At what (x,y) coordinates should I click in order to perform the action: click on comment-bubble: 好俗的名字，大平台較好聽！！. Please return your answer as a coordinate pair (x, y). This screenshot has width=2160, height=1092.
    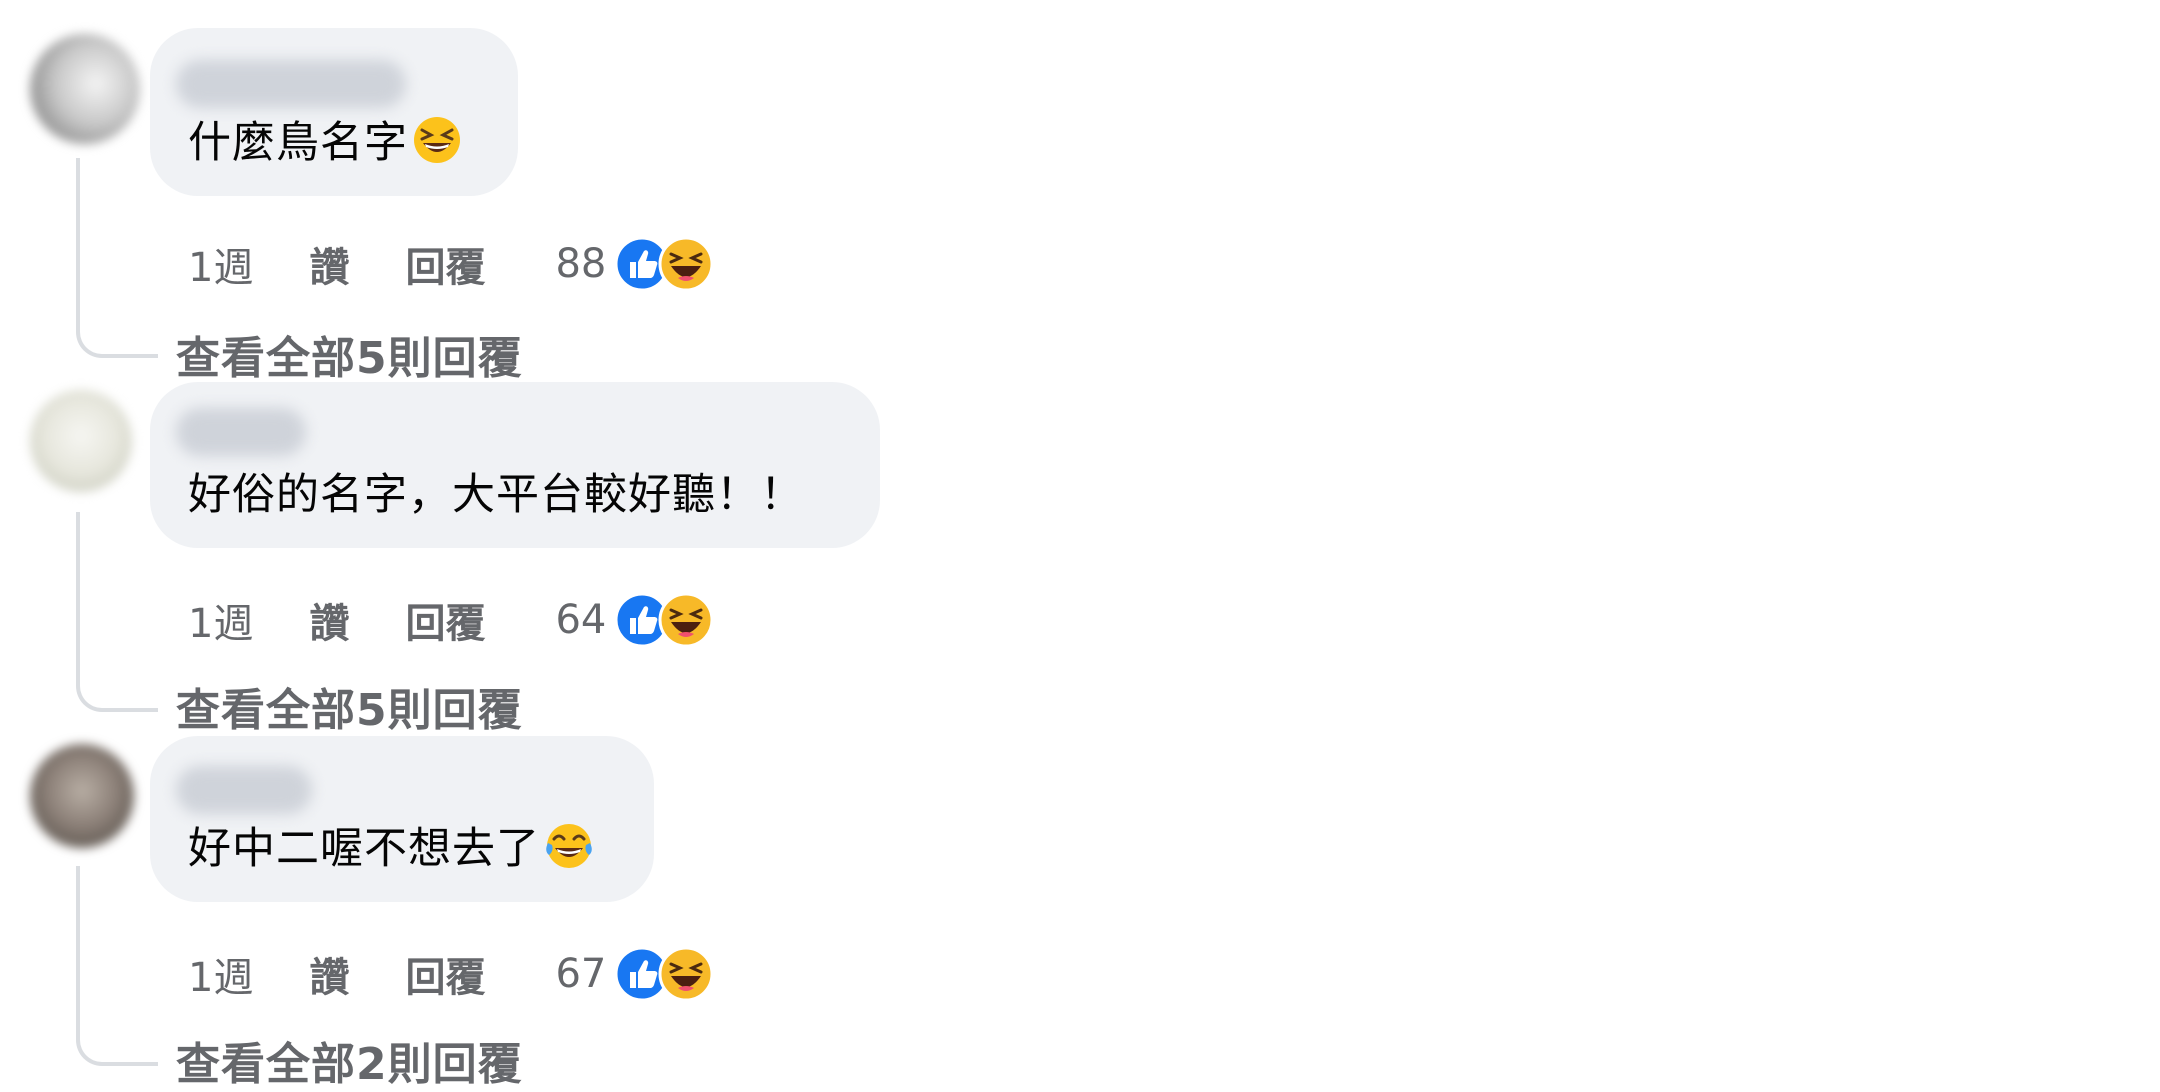
    Looking at the image, I should click on (515, 465).